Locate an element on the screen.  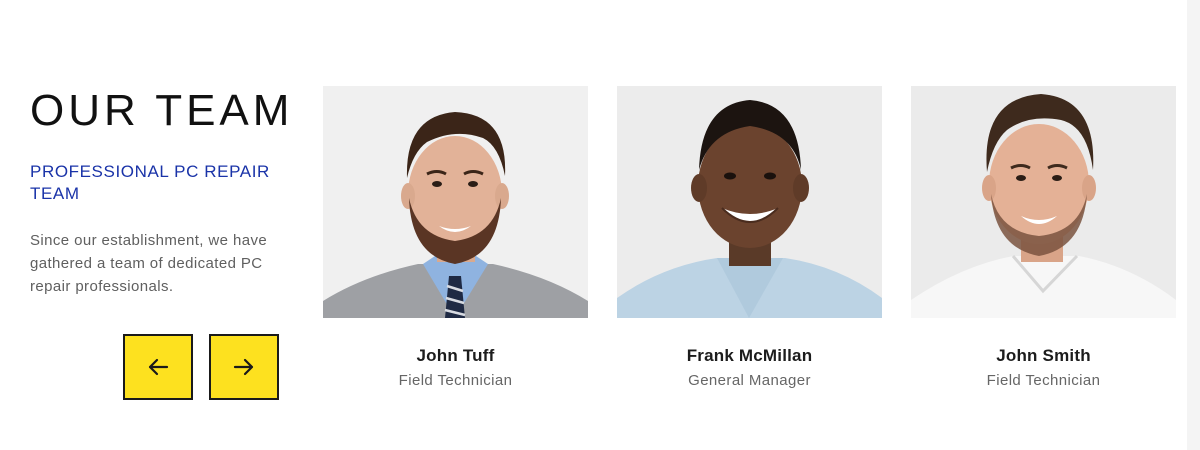
team-member-card: John Tuff Field Technician is located at coordinates (455, 238).